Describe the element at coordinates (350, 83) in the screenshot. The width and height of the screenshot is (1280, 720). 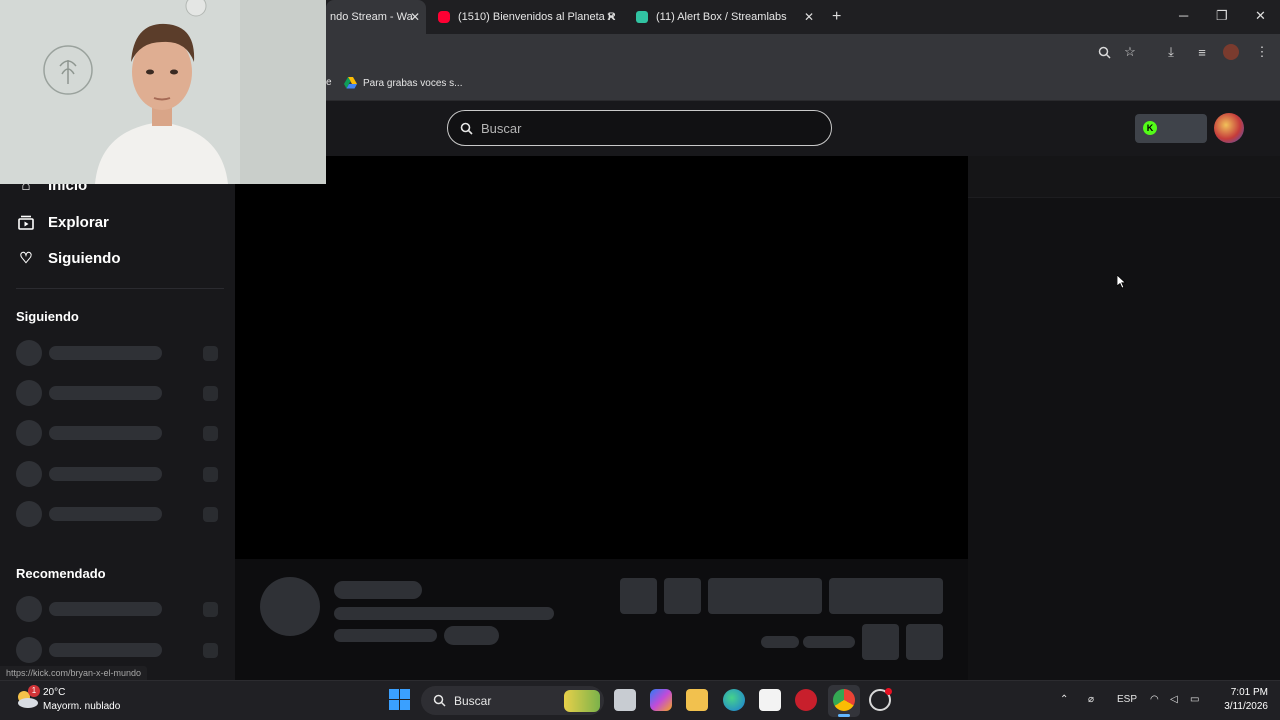
I see `google-drive-icon` at that location.